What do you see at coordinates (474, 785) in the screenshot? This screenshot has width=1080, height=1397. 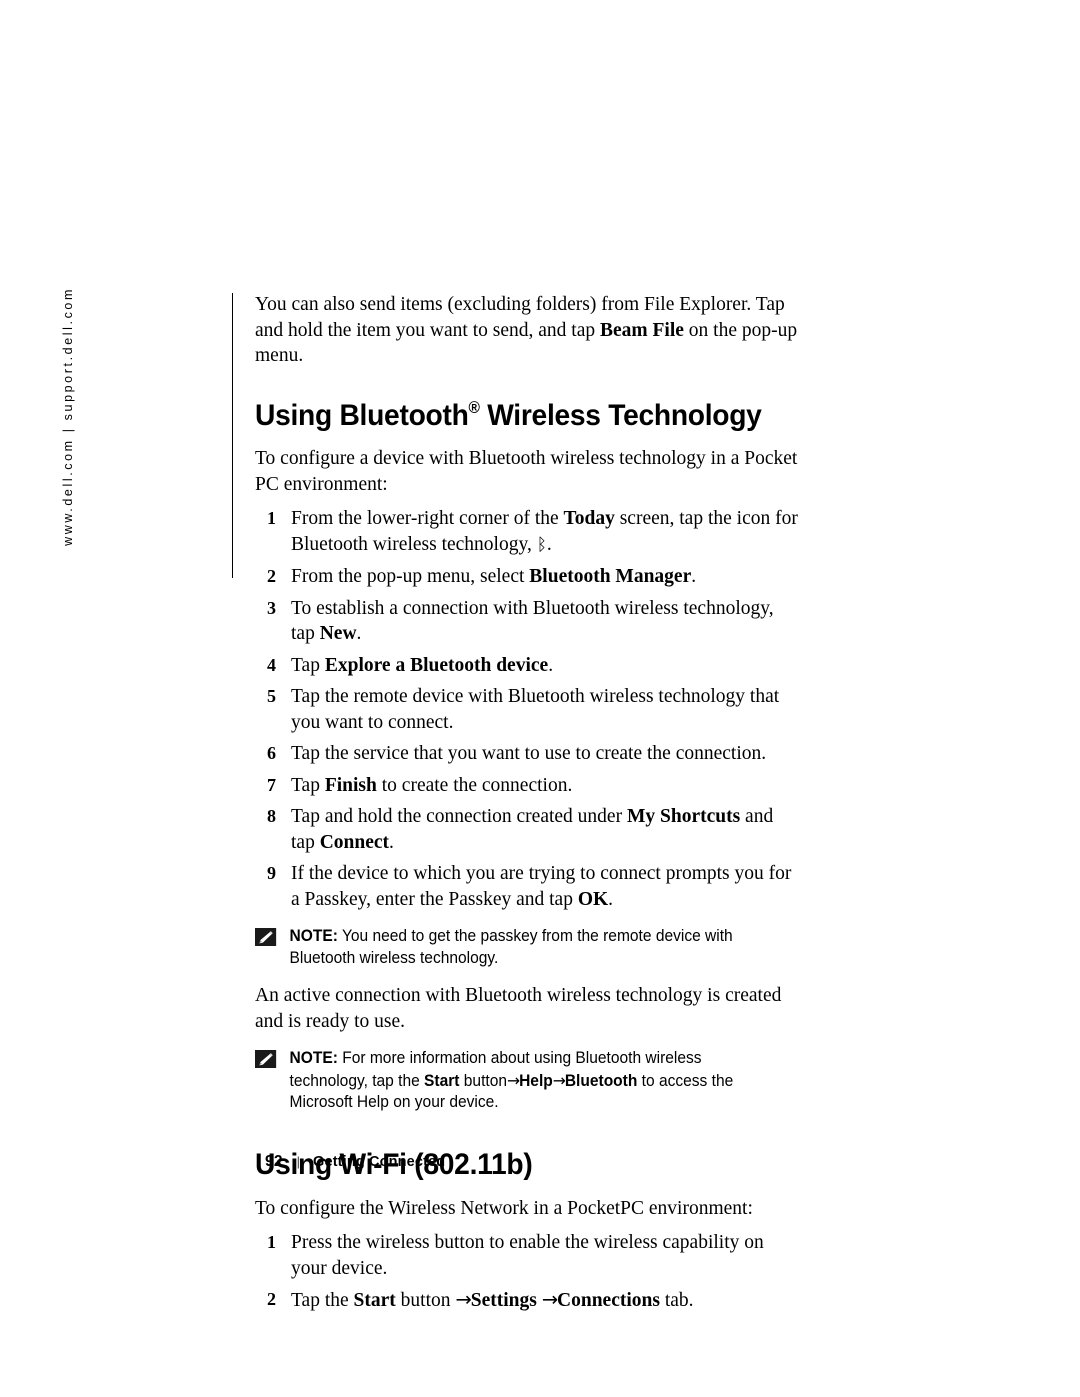 I see `step-text-post: to create the connection.` at bounding box center [474, 785].